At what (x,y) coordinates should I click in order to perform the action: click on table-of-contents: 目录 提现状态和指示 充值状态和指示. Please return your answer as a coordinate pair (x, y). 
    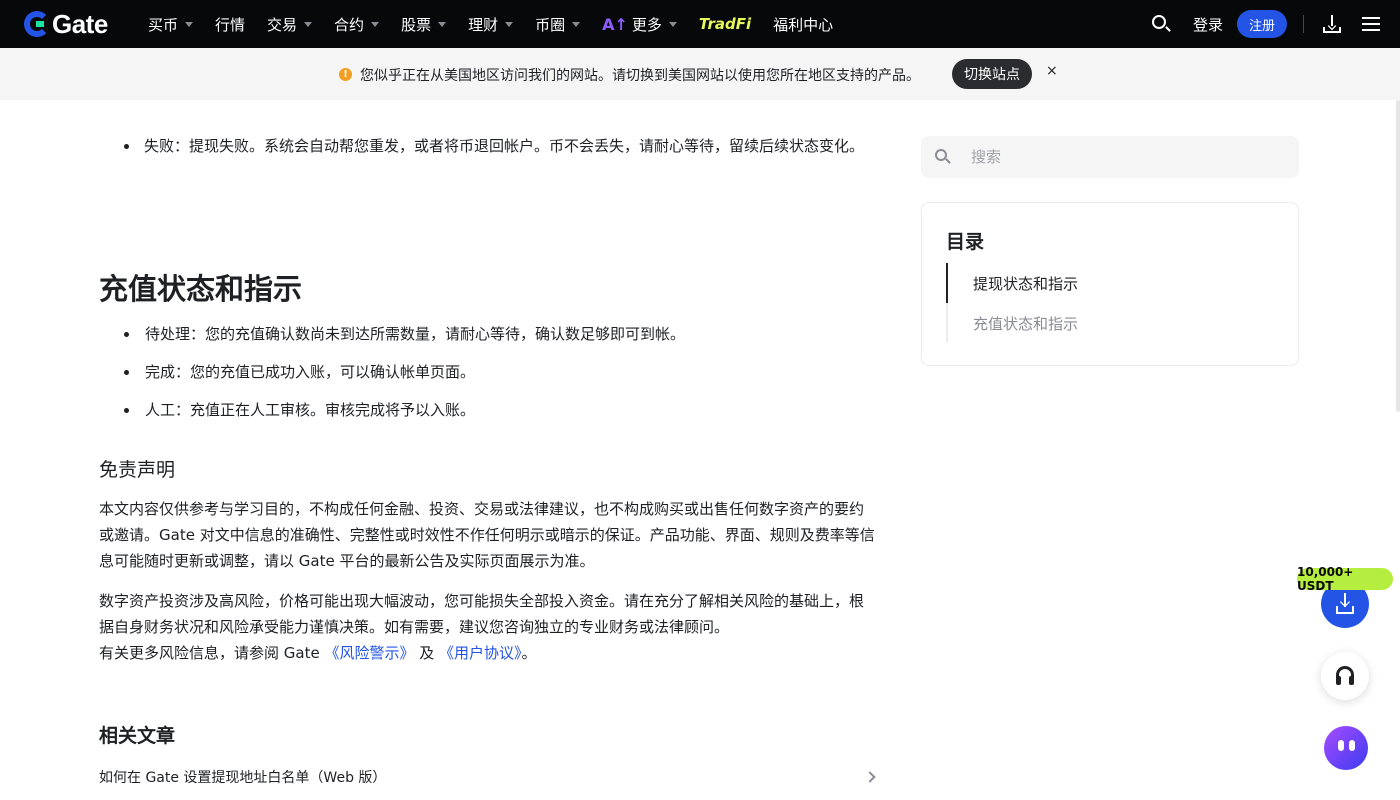
    Looking at the image, I should click on (1110, 284).